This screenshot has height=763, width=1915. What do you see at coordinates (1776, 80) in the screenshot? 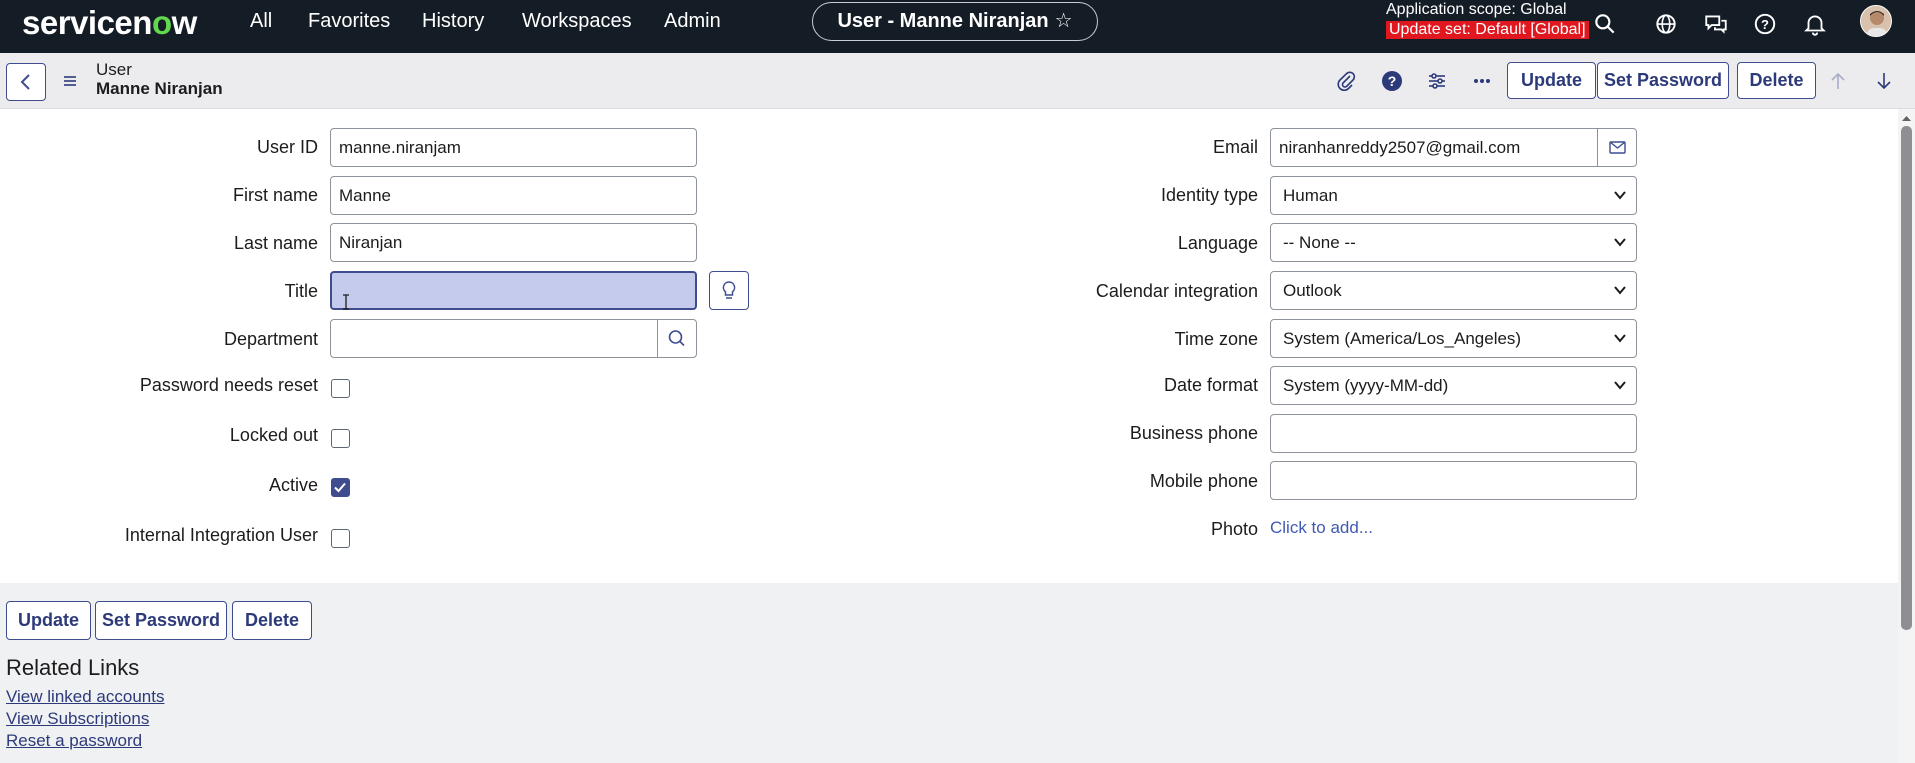
I see `delete-button-header: Delete` at bounding box center [1776, 80].